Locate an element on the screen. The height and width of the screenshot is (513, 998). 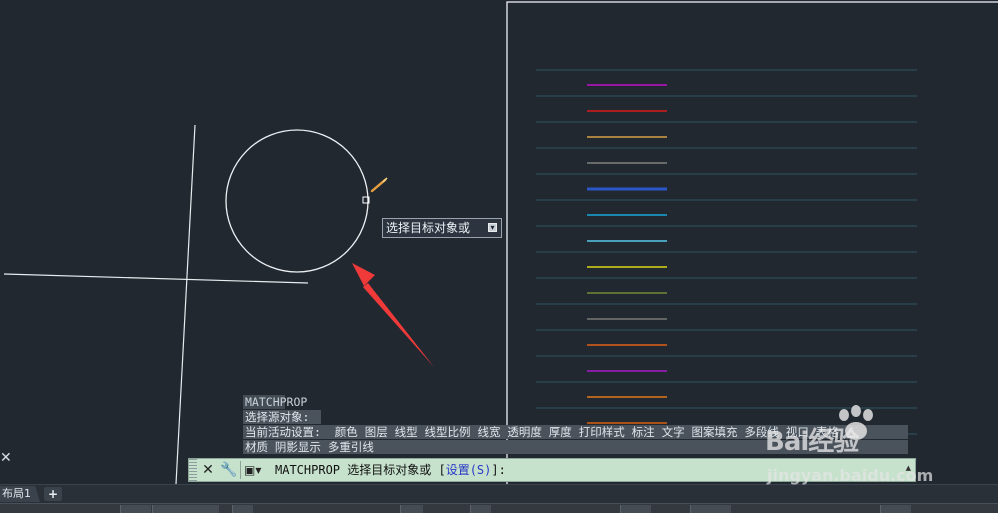
option-settings: 设置(S) is located at coordinates (469, 470).